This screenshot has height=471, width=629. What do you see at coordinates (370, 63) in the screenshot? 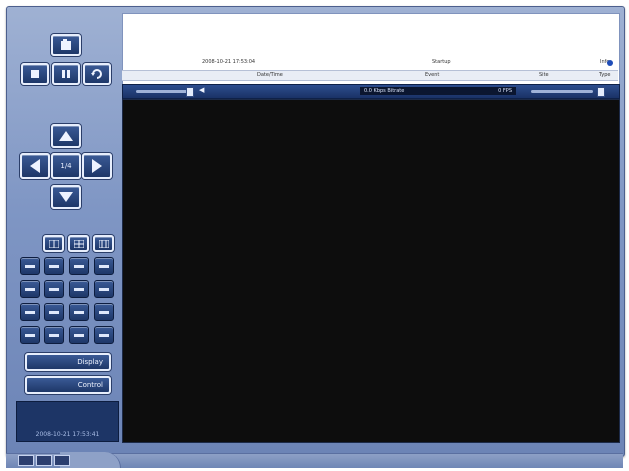
I see `event-log-row: Info Startup 2008-10-21 17:53:04` at bounding box center [370, 63].